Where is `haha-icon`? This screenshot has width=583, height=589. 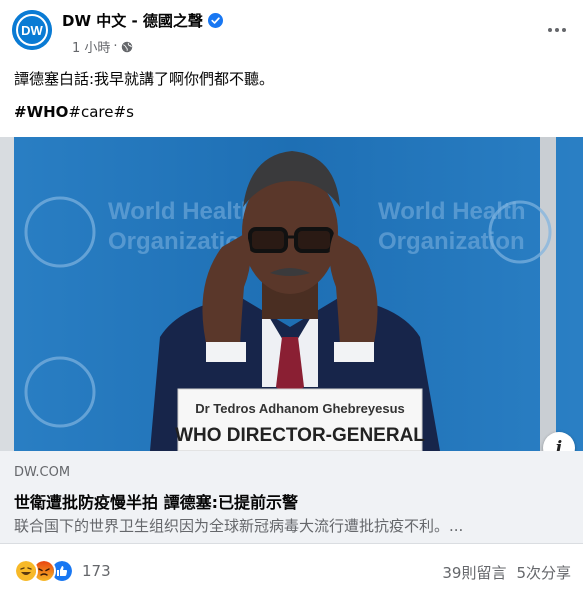 haha-icon is located at coordinates (26, 571).